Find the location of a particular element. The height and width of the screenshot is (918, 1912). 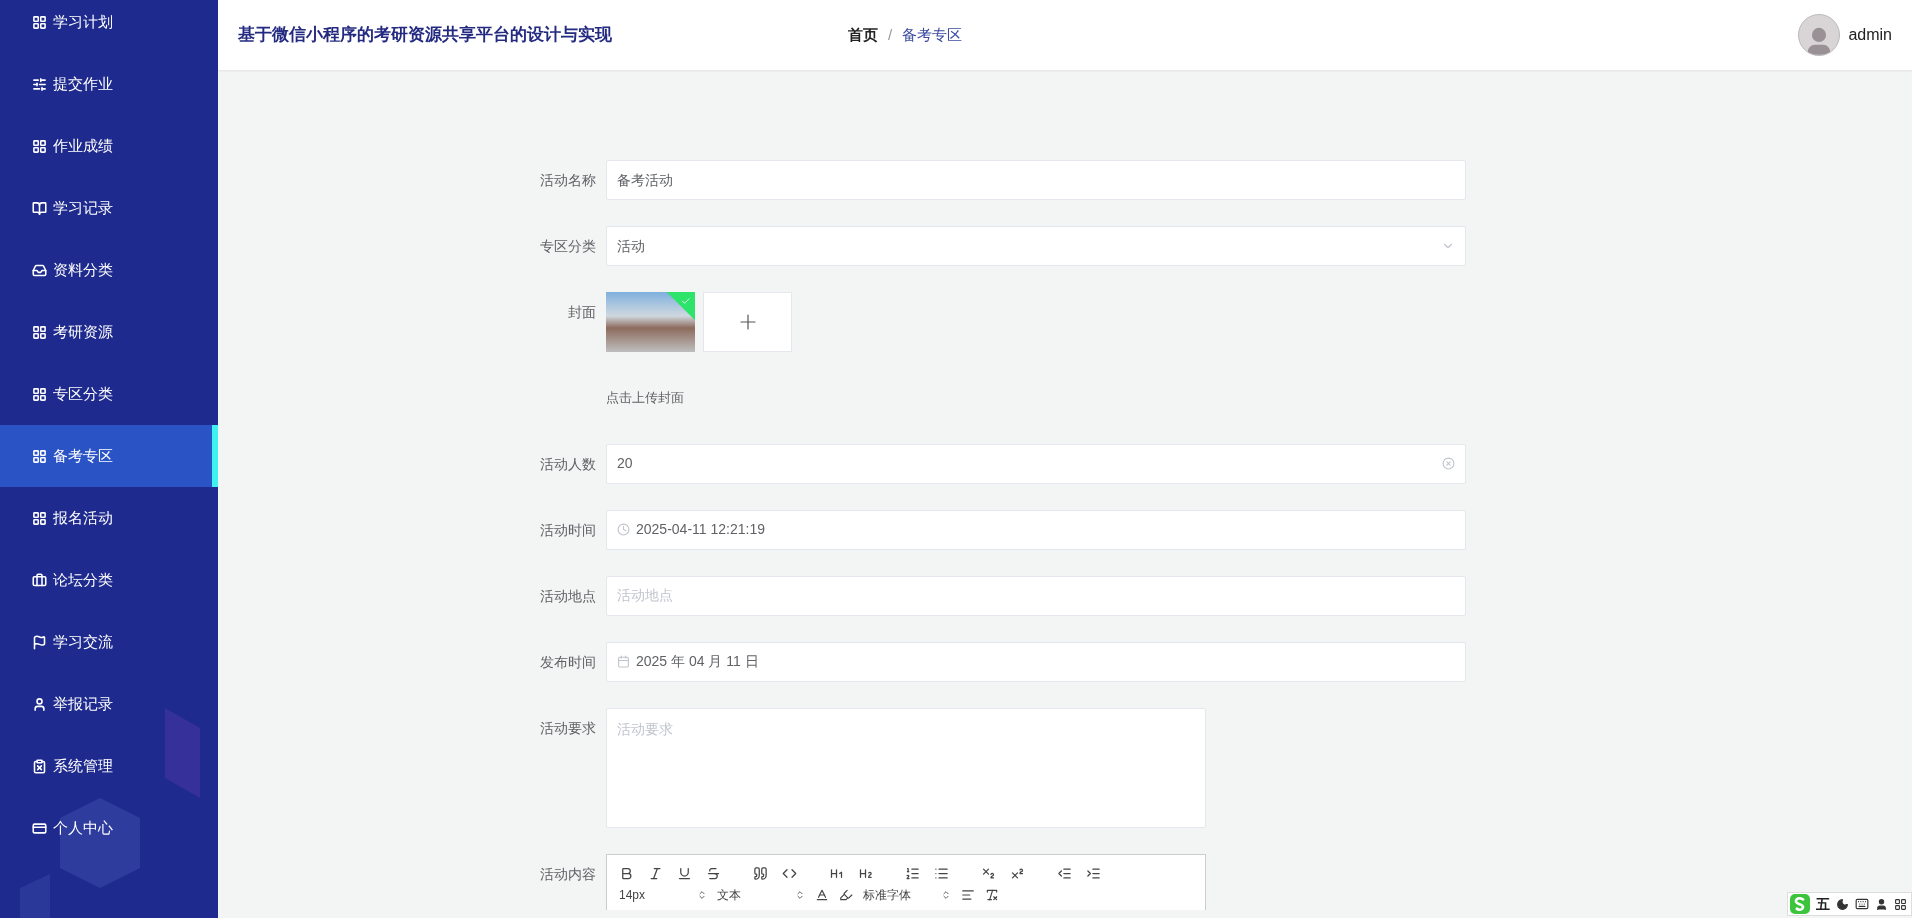

sidebar-item: 个人中心 is located at coordinates (109, 828).